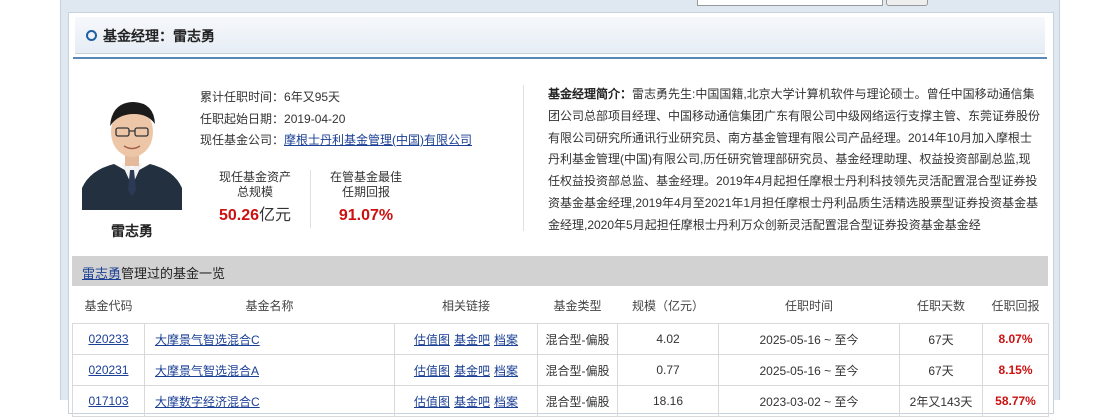 The width and height of the screenshot is (1120, 417). What do you see at coordinates (941, 401) in the screenshot?
I see `tenure-days: 2年又143天` at bounding box center [941, 401].